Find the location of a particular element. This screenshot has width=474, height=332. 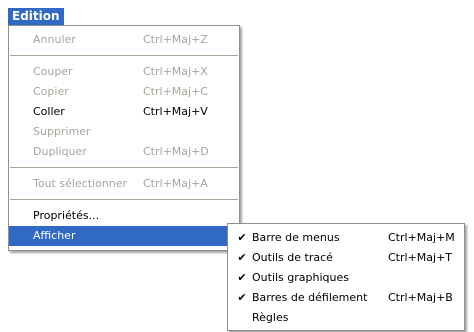

menu-item-shortcut: Ctrl+Maj+B is located at coordinates (420, 297).